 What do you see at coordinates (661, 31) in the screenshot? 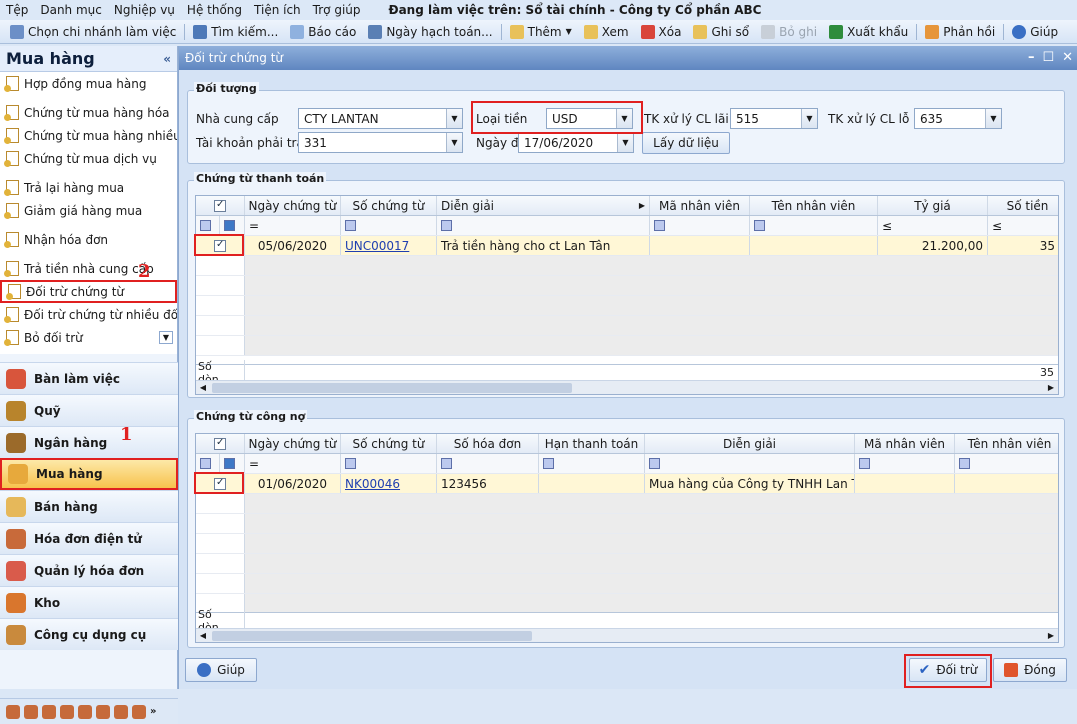
I see `delete-button: Xóa` at bounding box center [661, 31].